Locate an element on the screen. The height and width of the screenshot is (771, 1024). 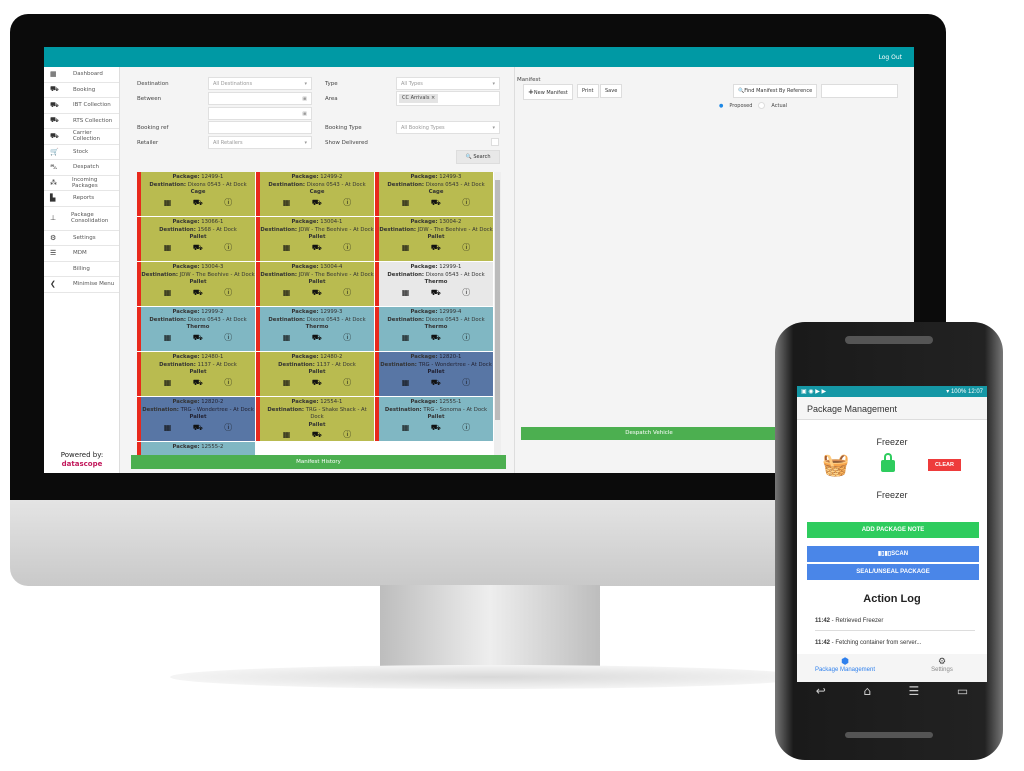
grid-scrollbar is located at coordinates (497, 313).